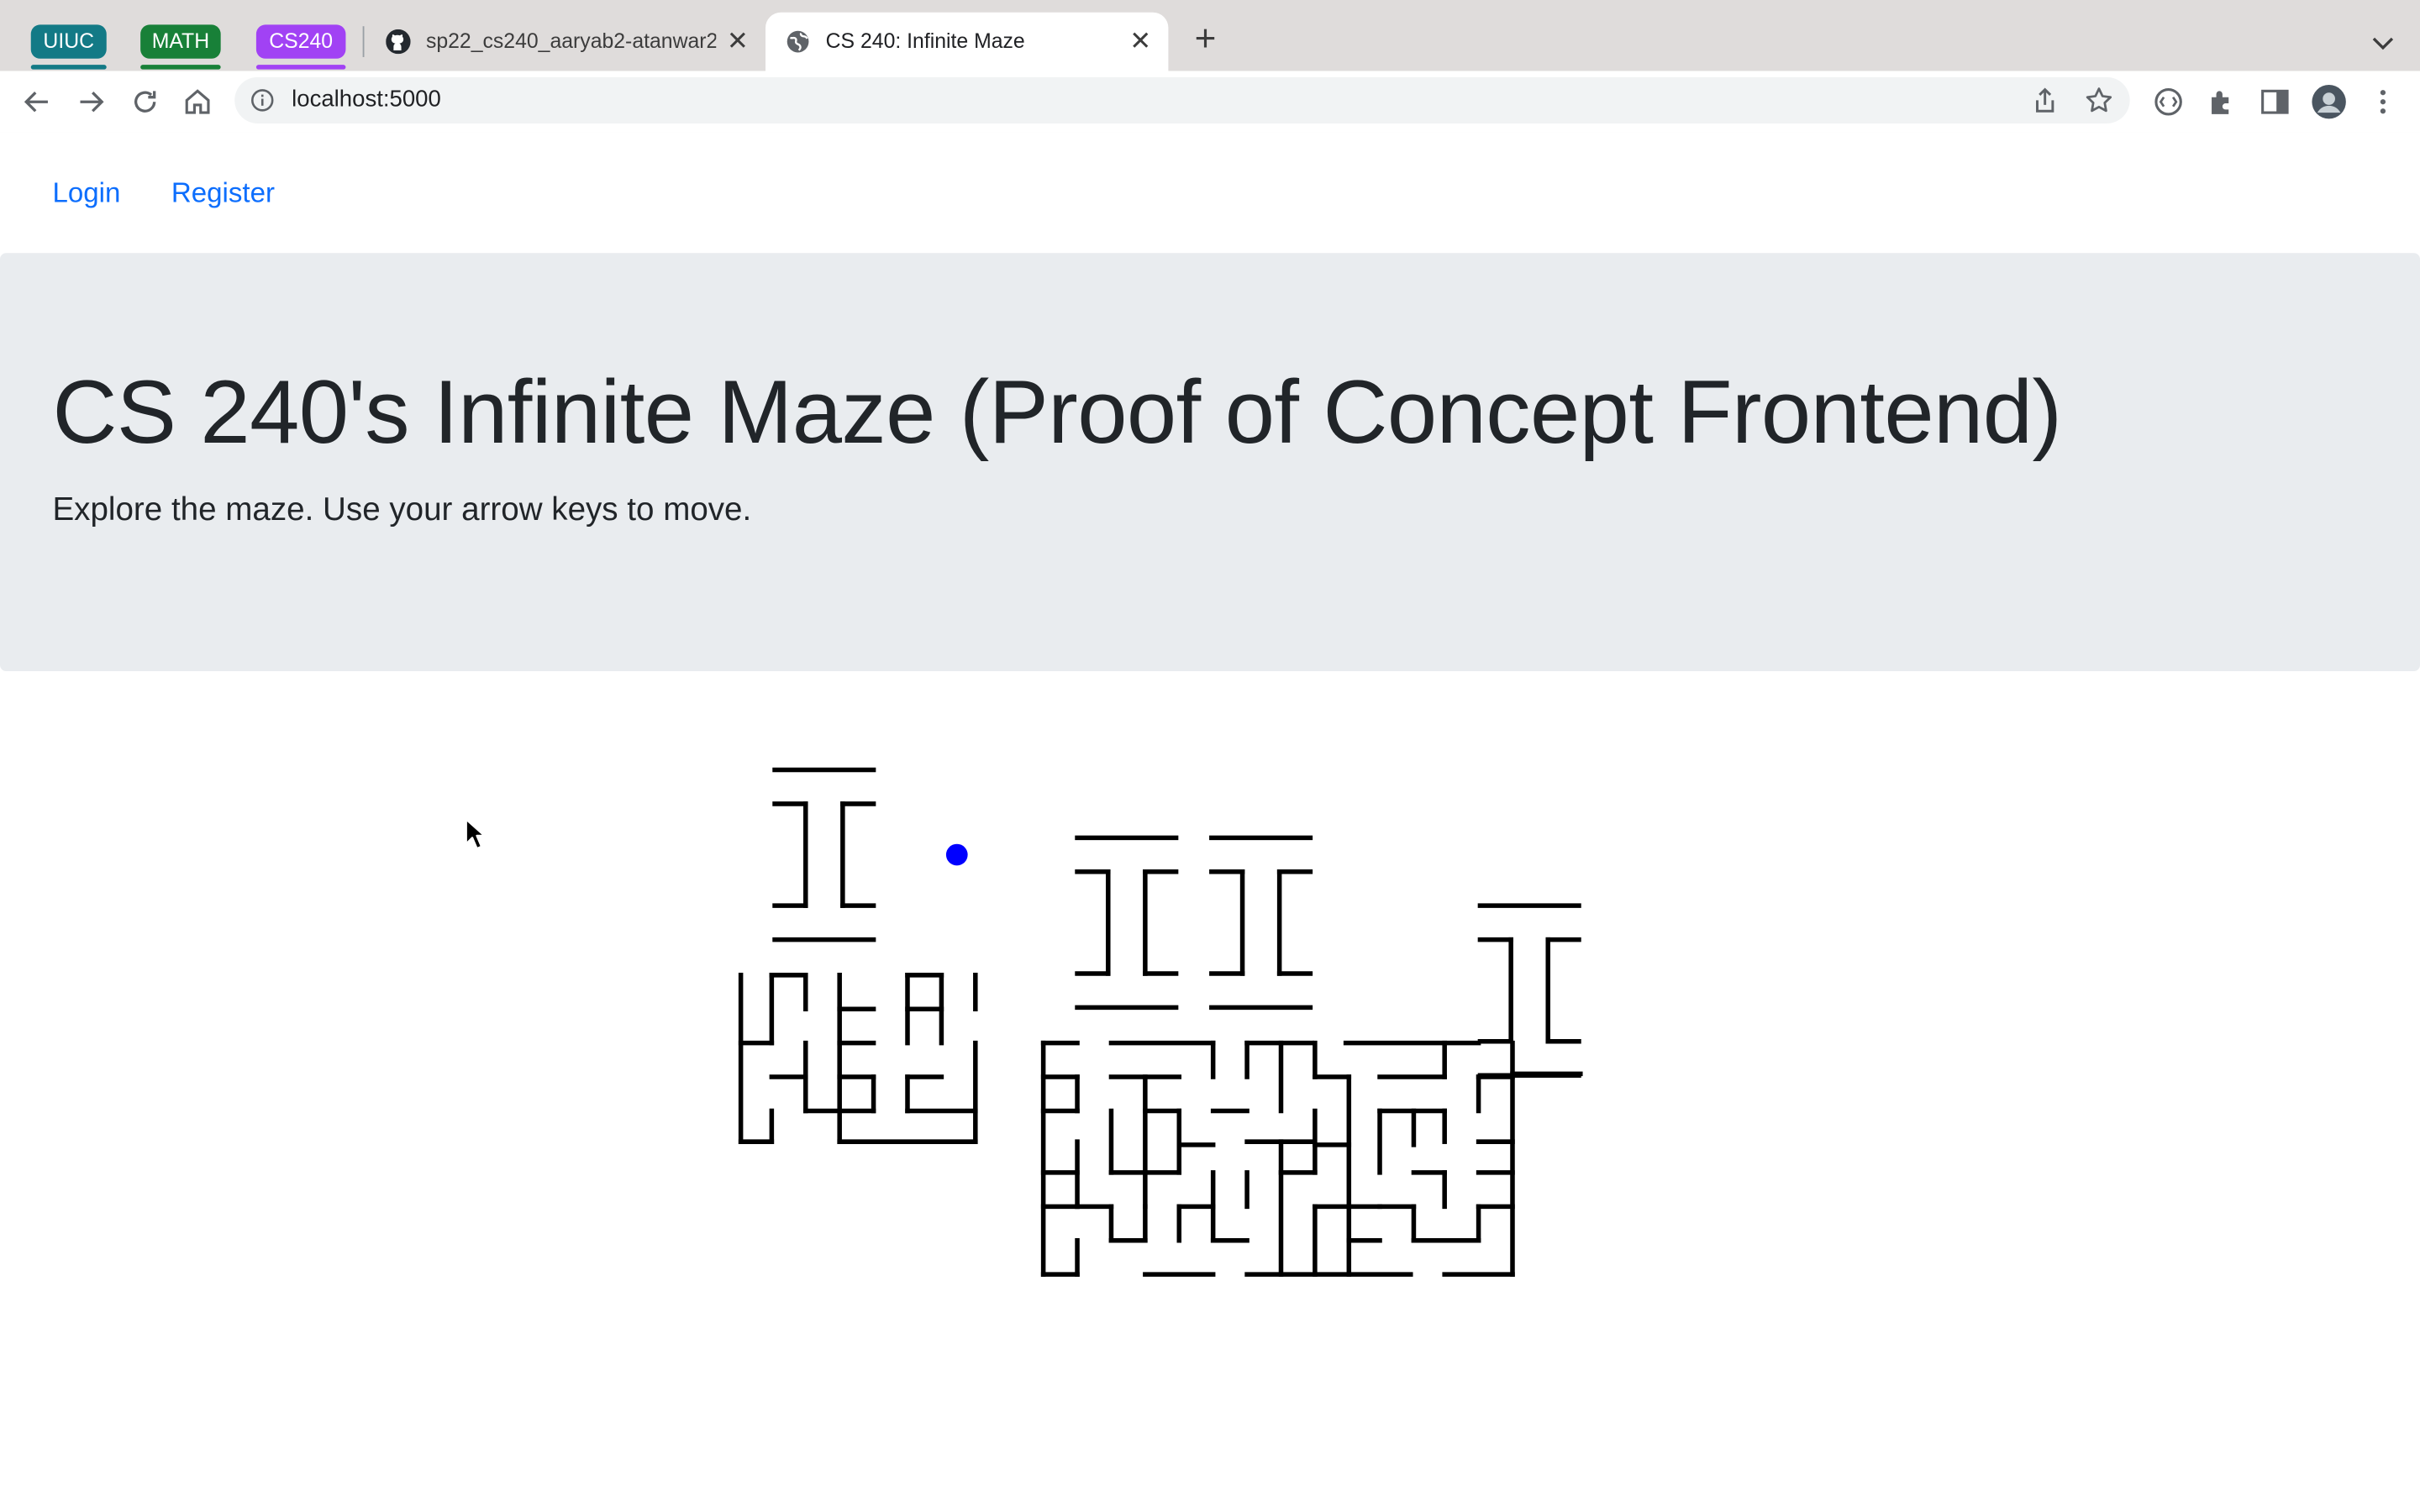 This screenshot has width=2420, height=1512. Describe the element at coordinates (2274, 101) in the screenshot. I see `side-panel-icon` at that location.